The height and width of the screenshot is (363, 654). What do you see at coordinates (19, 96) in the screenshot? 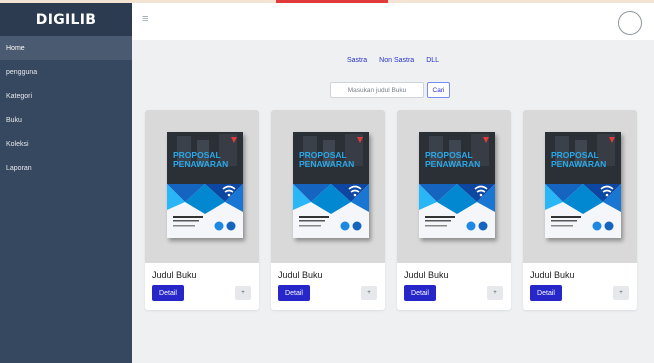
I see `sidebar-item-label: Kategori` at bounding box center [19, 96].